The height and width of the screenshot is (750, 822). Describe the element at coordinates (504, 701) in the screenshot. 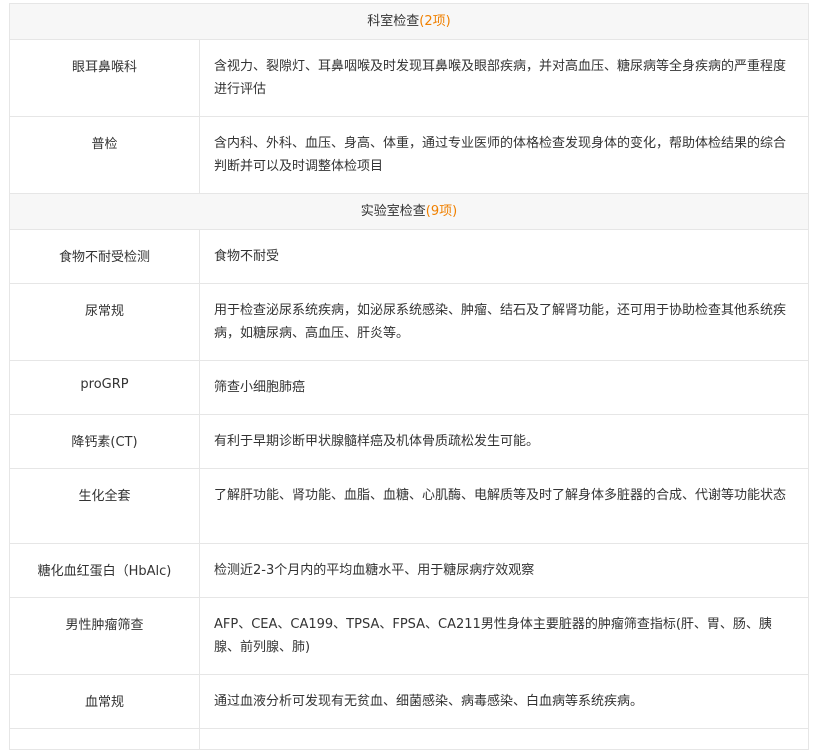

I see `exam-desc: 通过血液分析可发现有无贫血、细菌感染、病毒感染、白血病等系统疾病。` at that location.